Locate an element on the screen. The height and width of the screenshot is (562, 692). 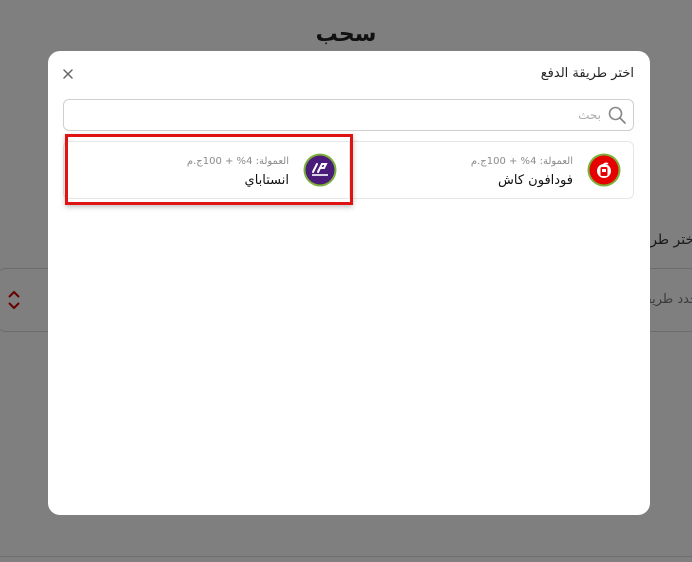
modal-title: اختر طريقة الدفع is located at coordinates (587, 73).